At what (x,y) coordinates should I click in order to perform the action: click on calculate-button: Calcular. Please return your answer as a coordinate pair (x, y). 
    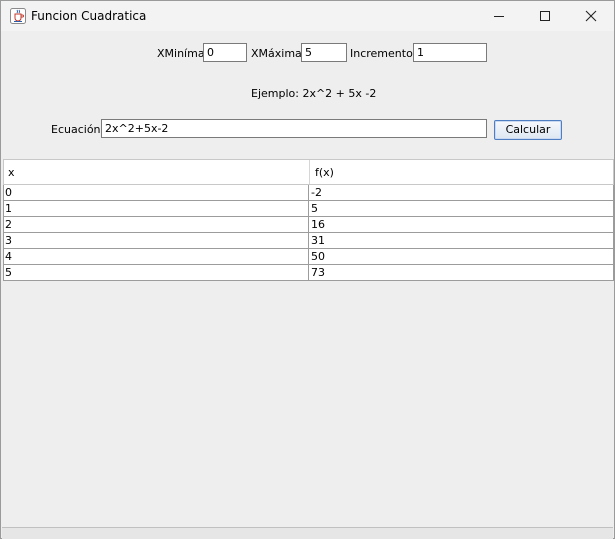
    Looking at the image, I should click on (528, 130).